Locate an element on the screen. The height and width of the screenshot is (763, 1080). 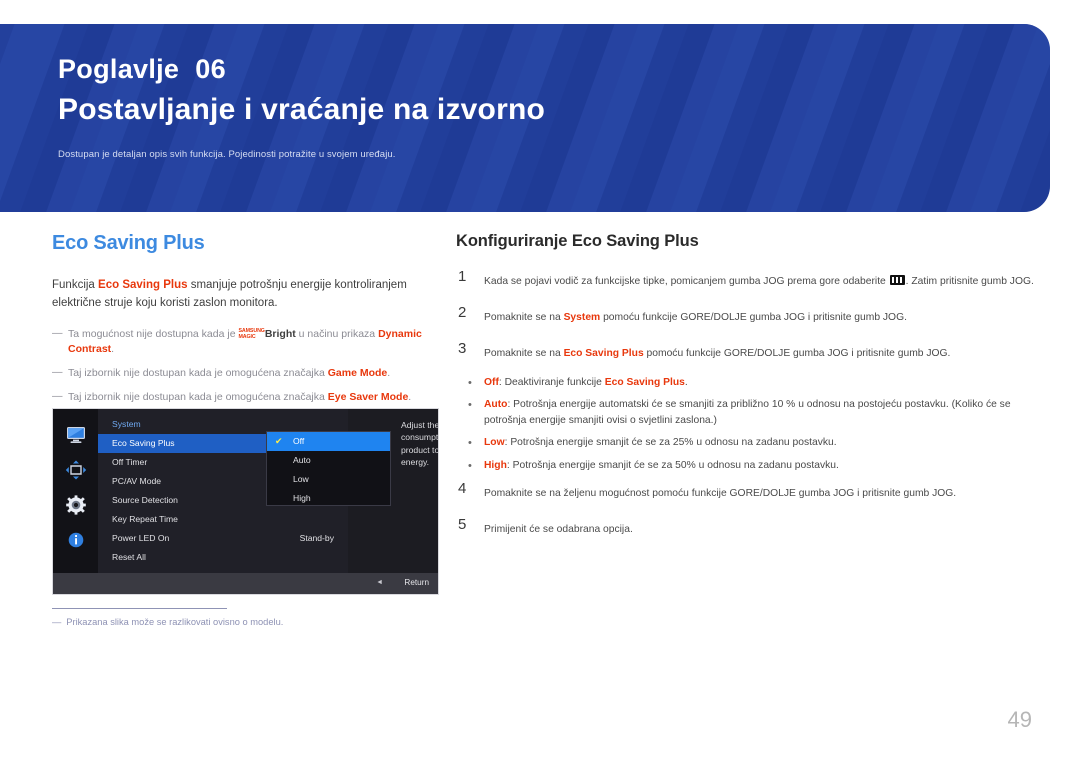
note-text-pre: Ta mogućnost nije dostupna kada je is located at coordinates (153, 333).